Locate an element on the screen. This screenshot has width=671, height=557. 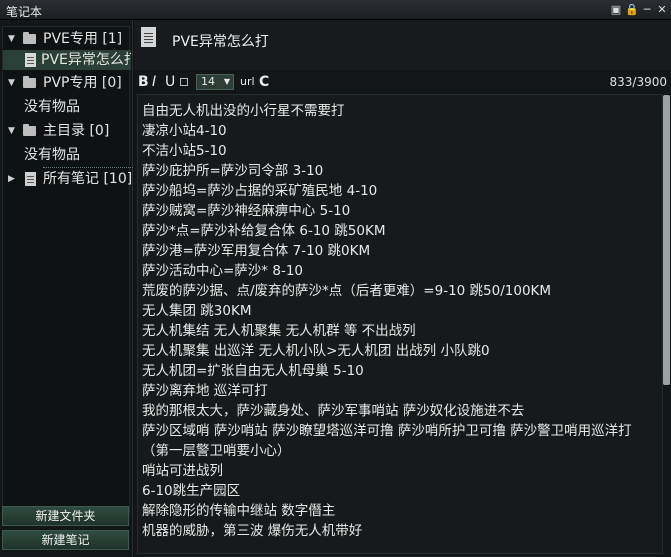
font-size-select: 14 ▼ is located at coordinates (215, 82).